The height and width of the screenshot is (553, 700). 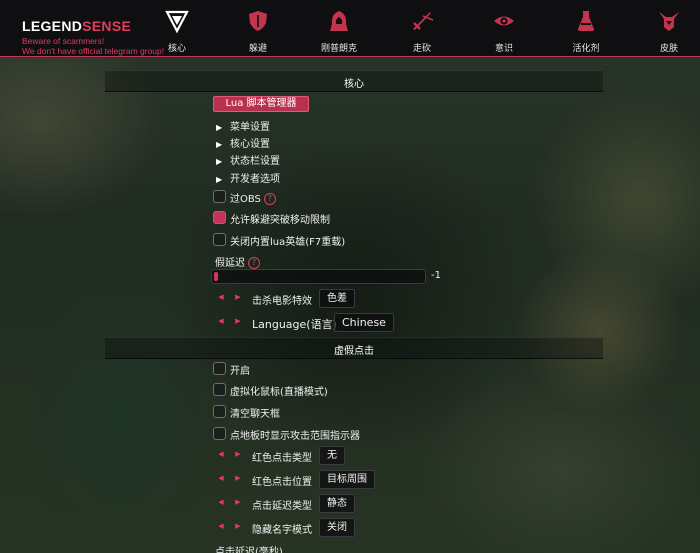 I want to click on sword-icon, so click(x=423, y=21).